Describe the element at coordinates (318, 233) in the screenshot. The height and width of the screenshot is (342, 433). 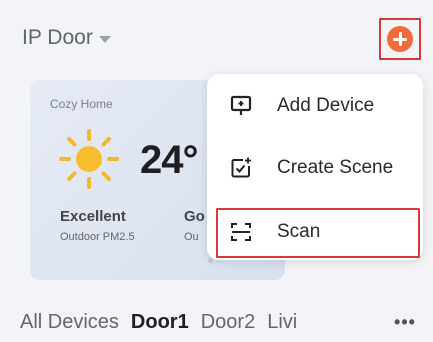
I see `scan-highlight` at that location.